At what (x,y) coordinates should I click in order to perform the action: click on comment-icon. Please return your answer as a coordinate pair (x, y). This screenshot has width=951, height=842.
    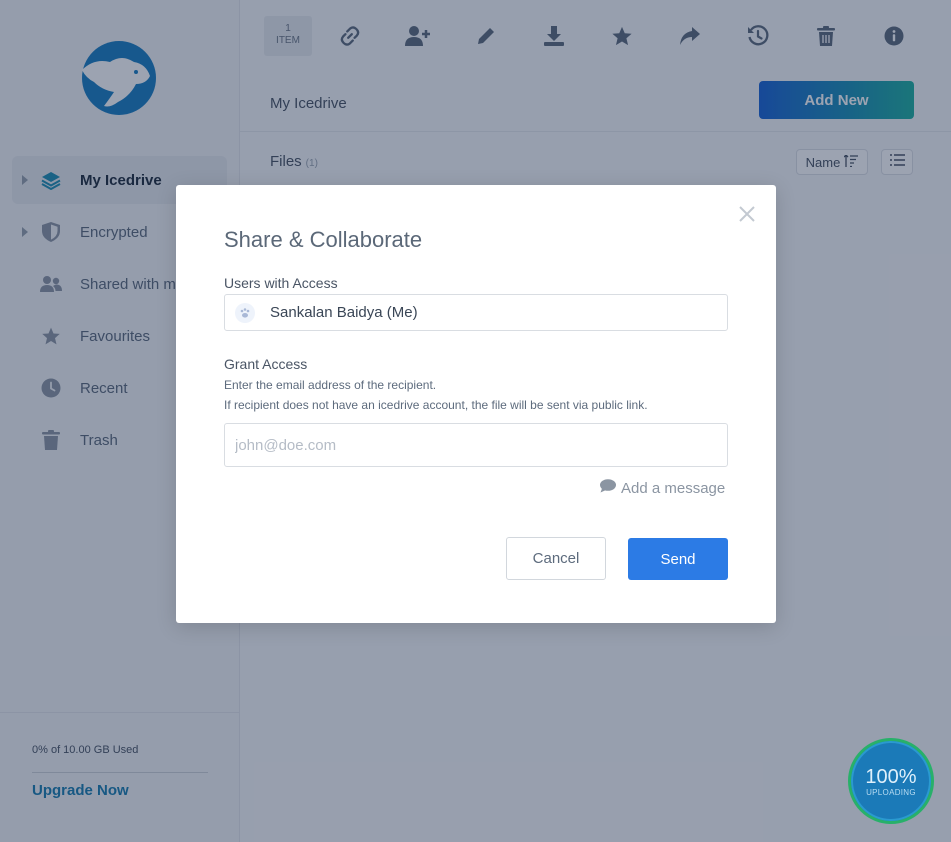
    Looking at the image, I should click on (608, 488).